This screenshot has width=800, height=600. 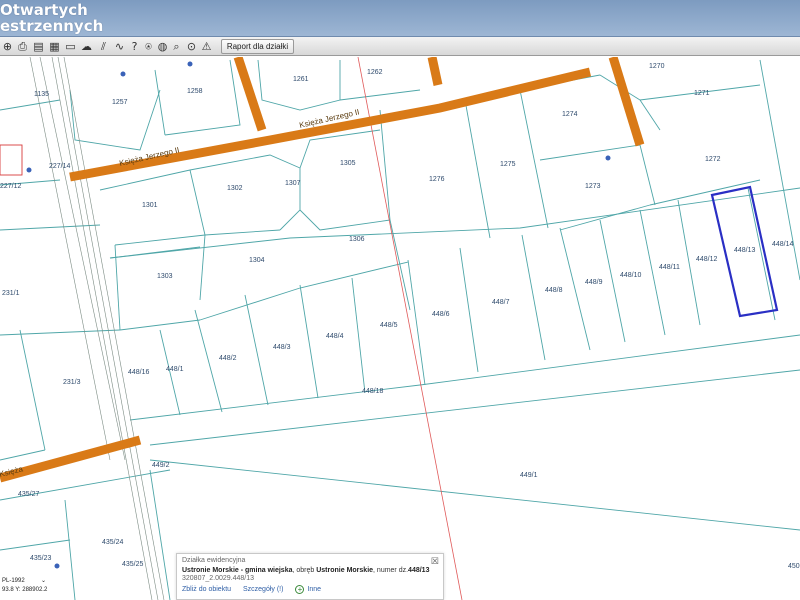 What do you see at coordinates (593, 186) in the screenshot?
I see `parcel-label: 1273` at bounding box center [593, 186].